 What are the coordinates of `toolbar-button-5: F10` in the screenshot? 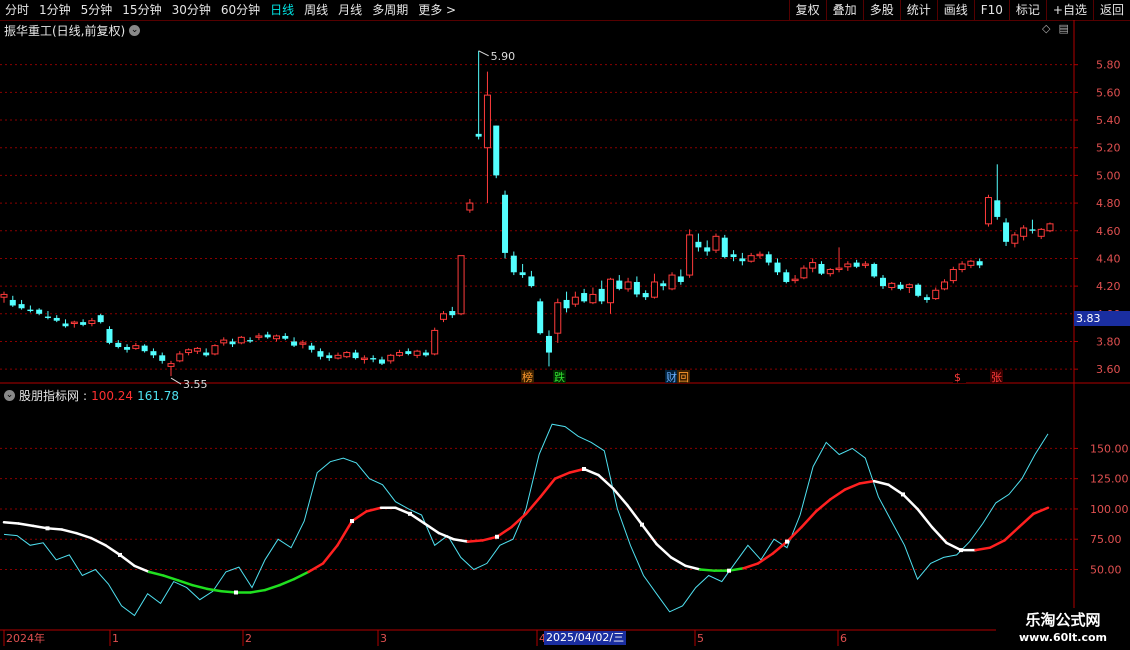 It's located at (991, 10).